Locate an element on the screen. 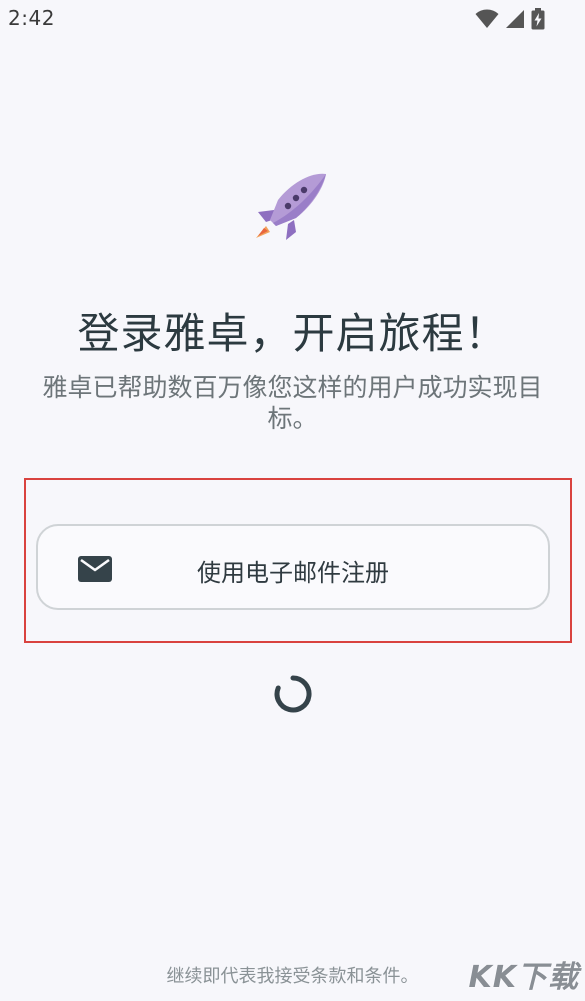 This screenshot has height=1001, width=585. status-icons is located at coordinates (510, 19).